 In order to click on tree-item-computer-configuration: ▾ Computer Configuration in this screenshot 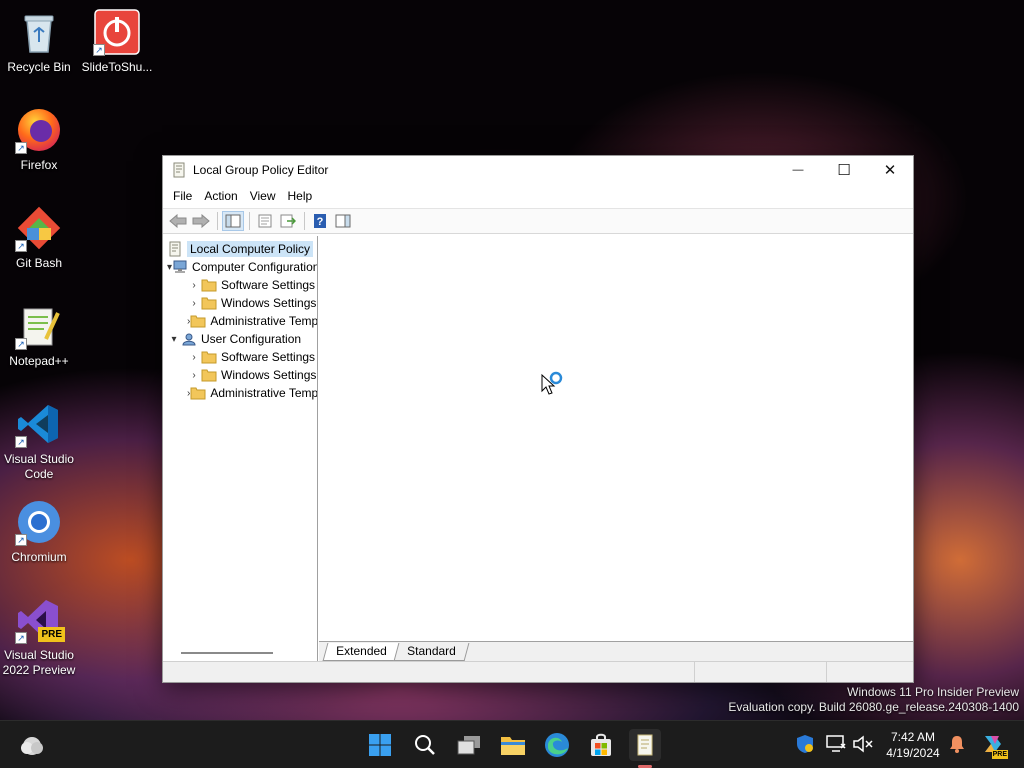, I will do `click(240, 267)`.